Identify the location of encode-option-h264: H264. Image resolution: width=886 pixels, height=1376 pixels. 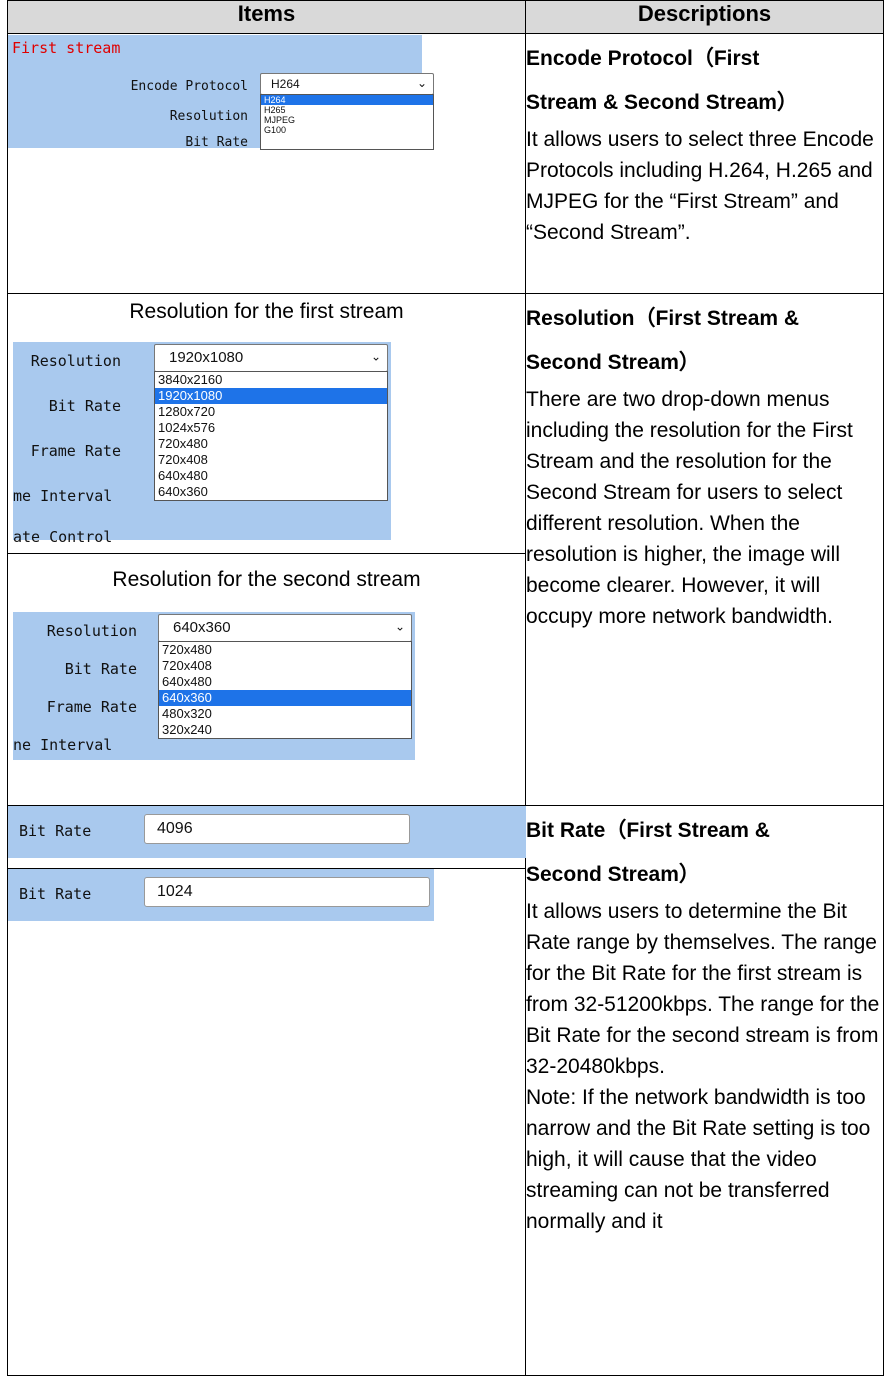
(347, 100).